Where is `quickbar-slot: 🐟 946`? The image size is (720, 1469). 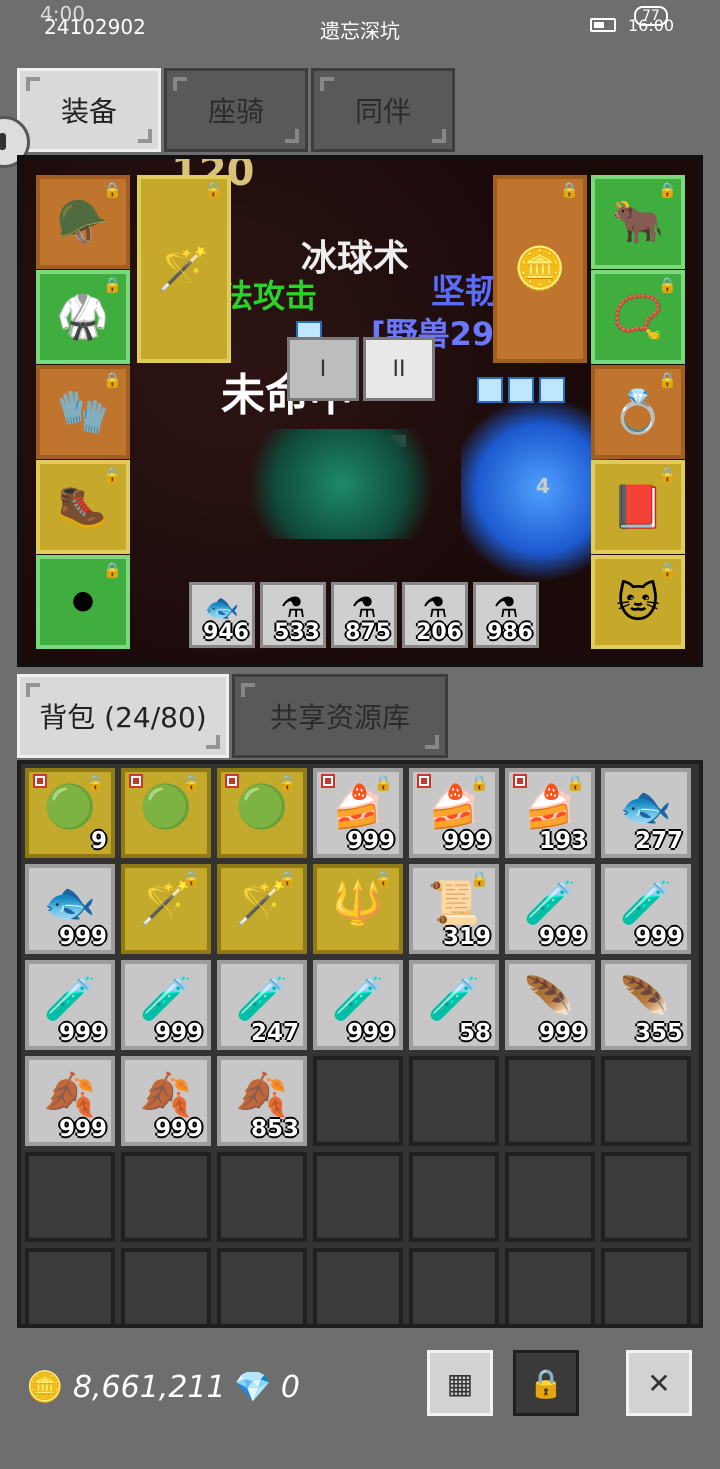 quickbar-slot: 🐟 946 is located at coordinates (222, 615).